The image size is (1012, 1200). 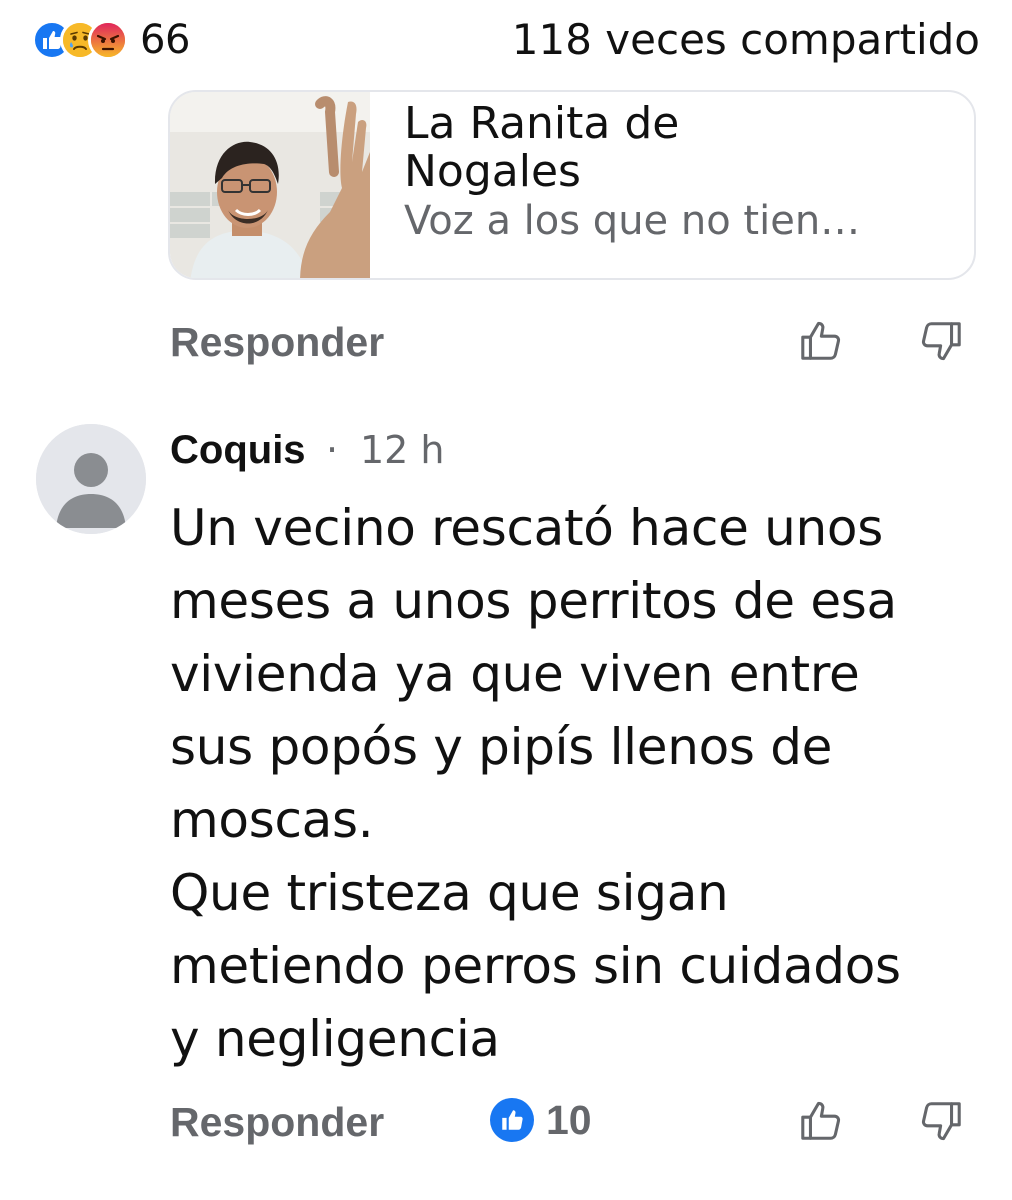 I want to click on reactions-summary: 66, so click(x=111, y=40).